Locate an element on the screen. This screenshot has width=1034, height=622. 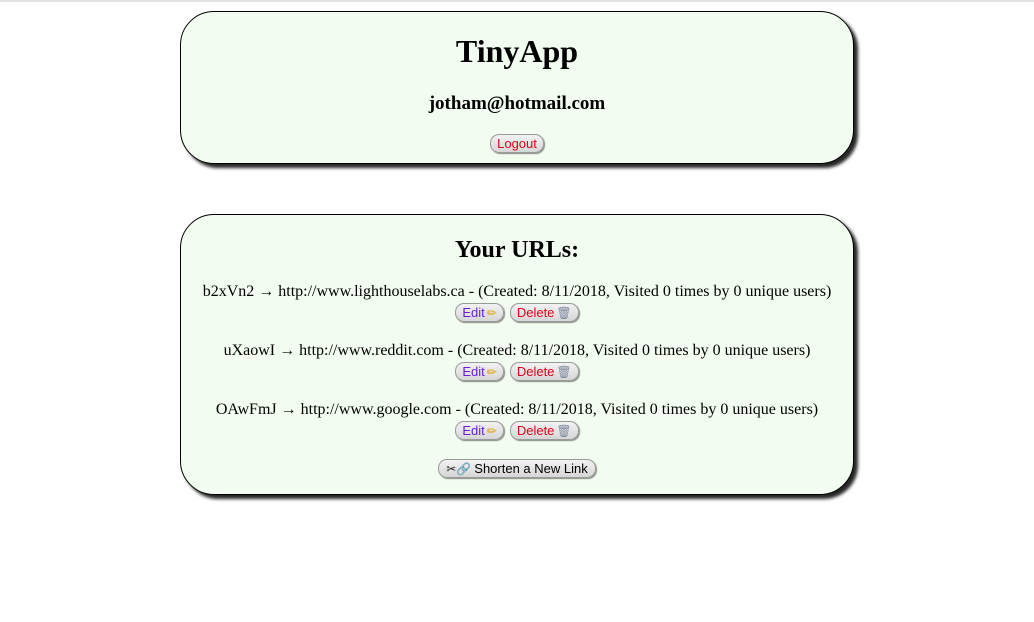
scissors-icon: ✂ is located at coordinates (451, 469).